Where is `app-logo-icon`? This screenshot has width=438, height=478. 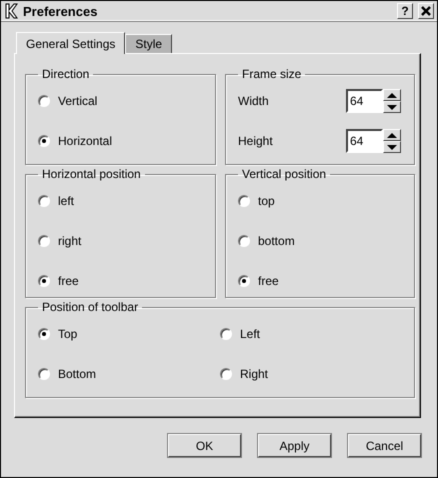
app-logo-icon is located at coordinates (11, 11).